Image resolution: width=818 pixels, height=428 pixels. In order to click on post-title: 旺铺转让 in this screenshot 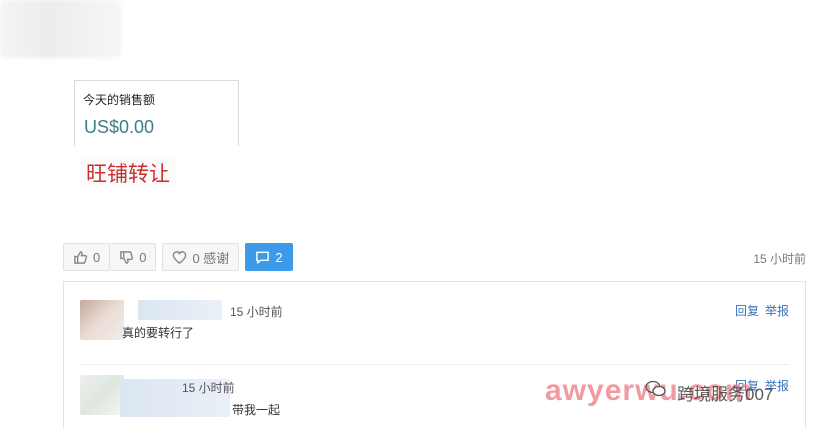, I will do `click(128, 171)`.